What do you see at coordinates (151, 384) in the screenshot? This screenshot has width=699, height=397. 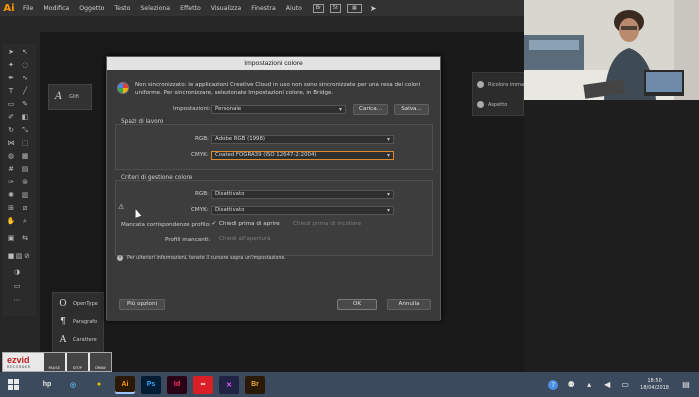 I see `photoshop-icon: Ps` at bounding box center [151, 384].